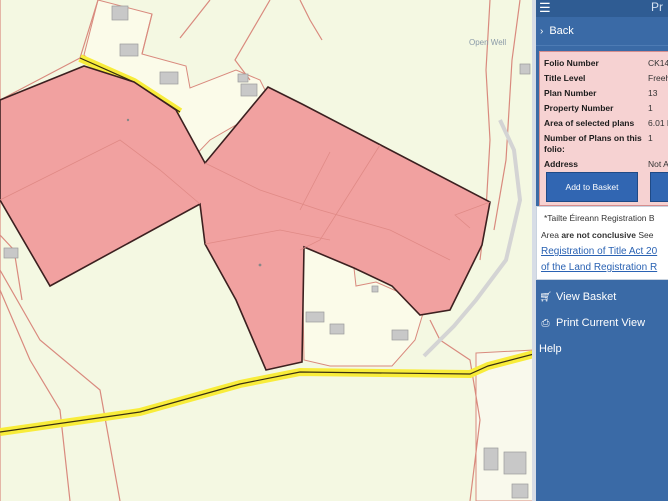 The width and height of the screenshot is (668, 501). I want to click on print-current-view-link: ⎙ Print Current View, so click(592, 323).